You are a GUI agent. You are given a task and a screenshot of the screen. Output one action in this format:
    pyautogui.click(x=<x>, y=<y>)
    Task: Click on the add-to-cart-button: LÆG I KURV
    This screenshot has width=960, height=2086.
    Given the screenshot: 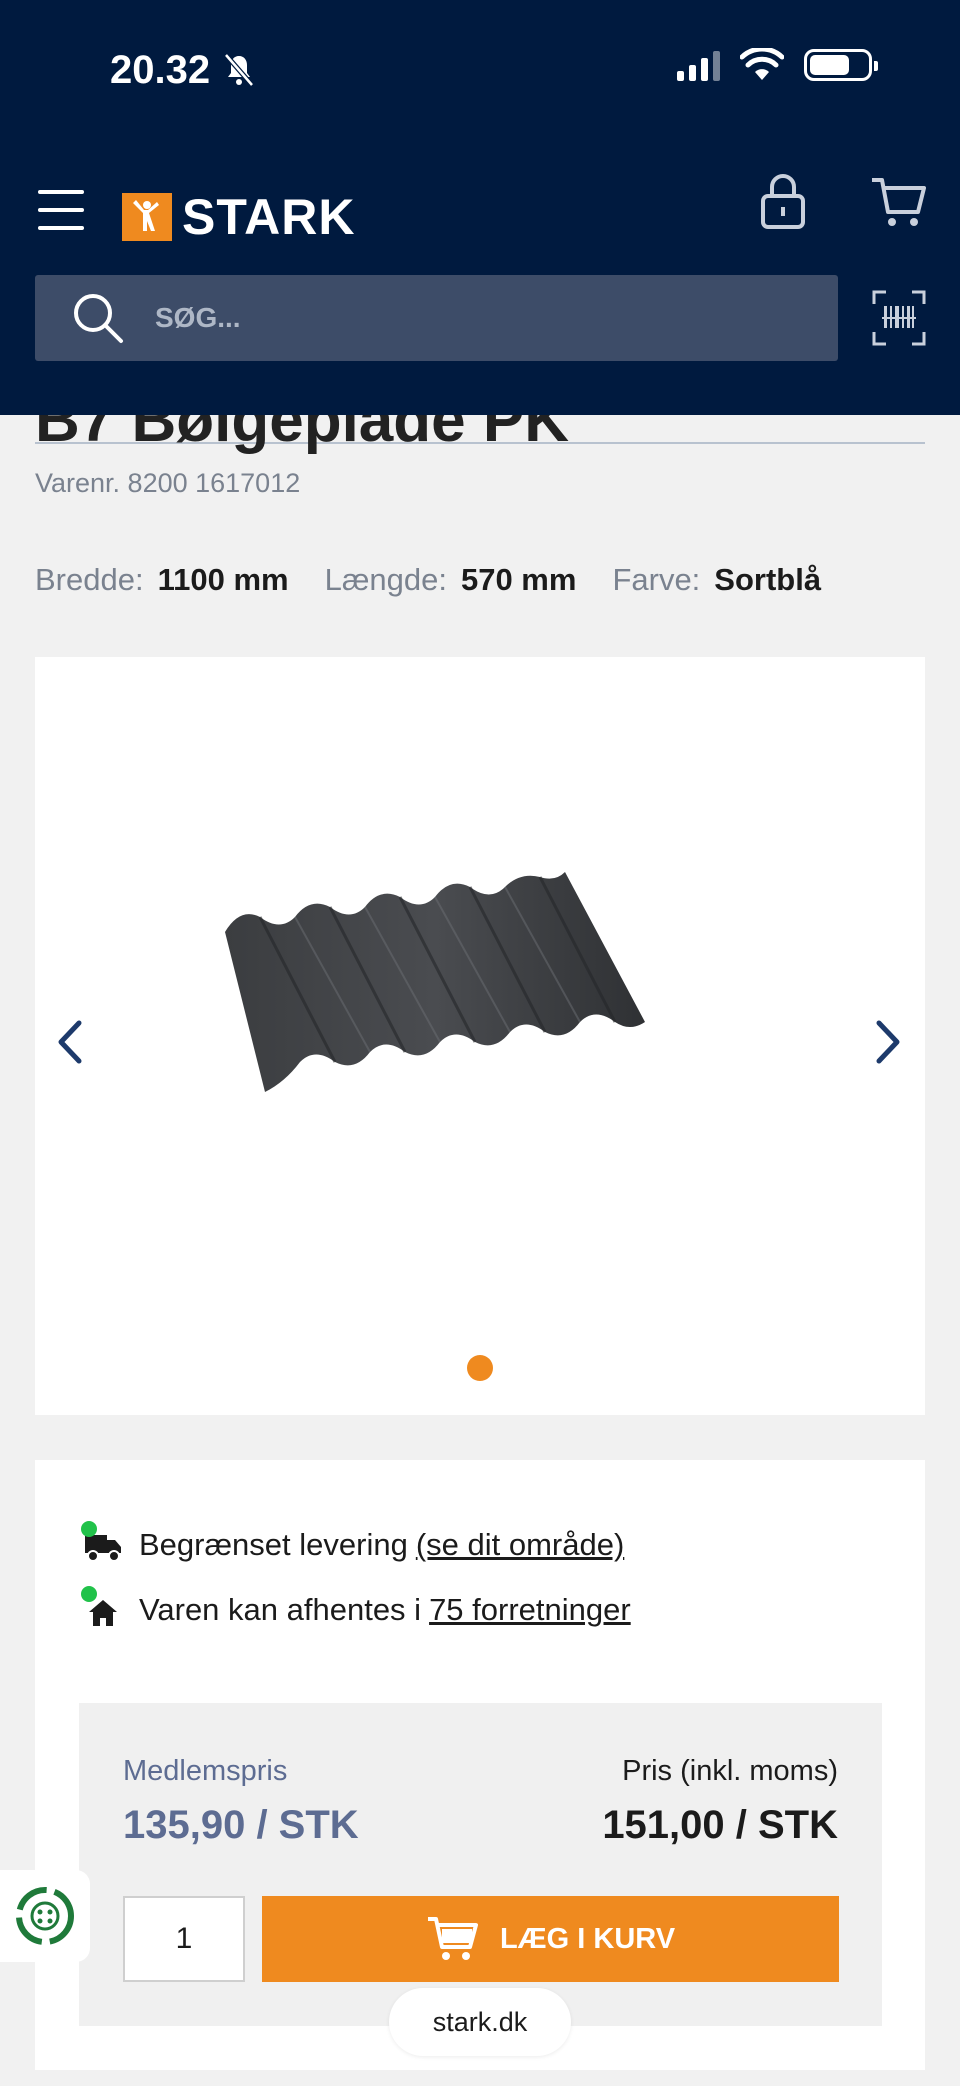 What is the action you would take?
    pyautogui.click(x=550, y=1939)
    